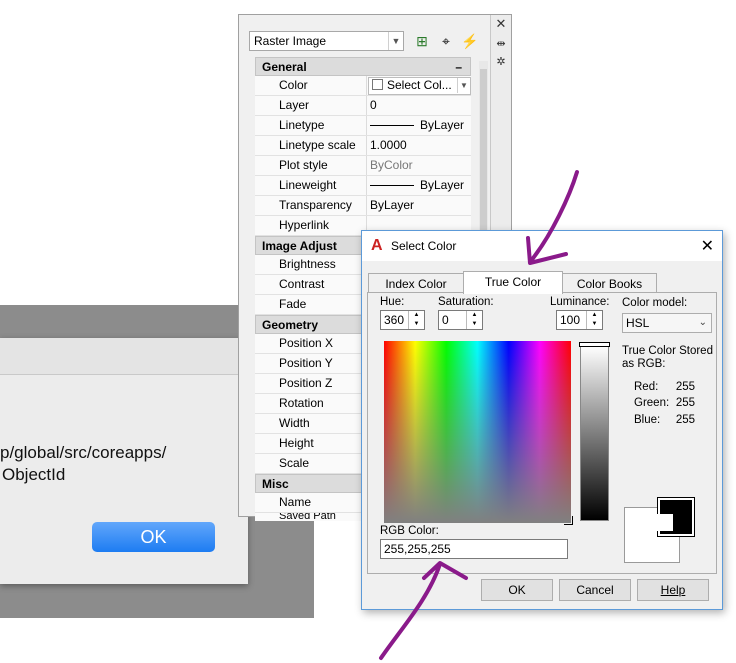 This screenshot has width=736, height=663. Describe the element at coordinates (501, 44) in the screenshot. I see `autohide-icon: ⇹` at that location.